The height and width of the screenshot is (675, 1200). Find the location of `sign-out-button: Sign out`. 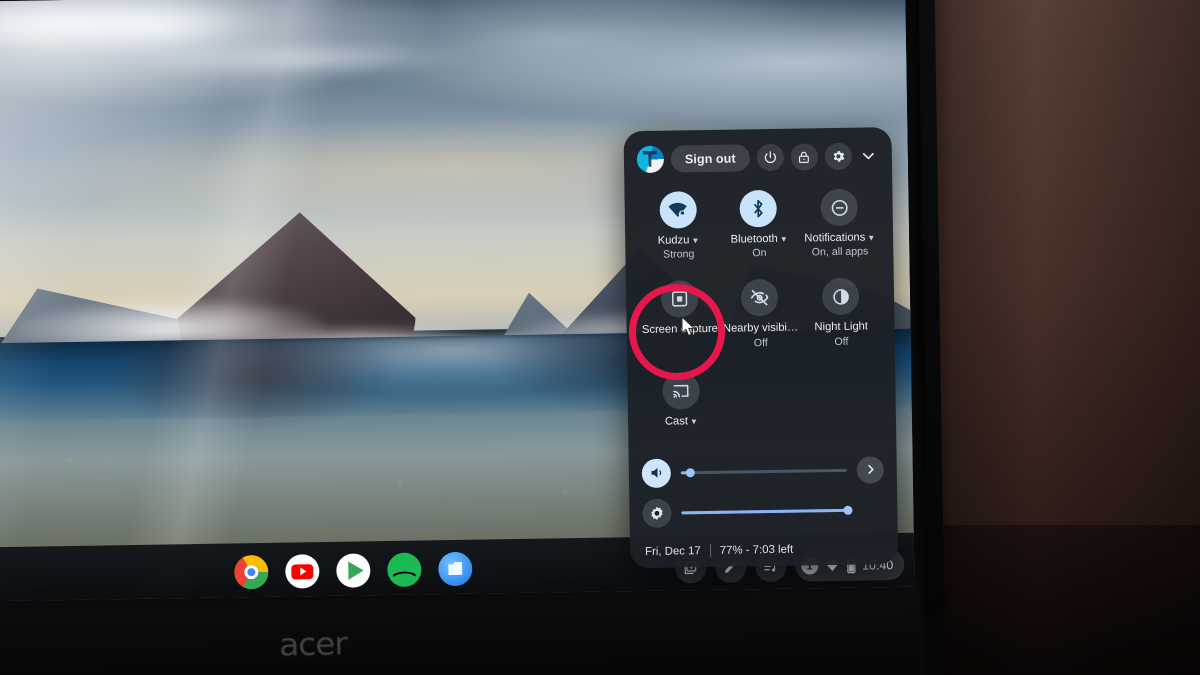

sign-out-button: Sign out is located at coordinates (710, 158).